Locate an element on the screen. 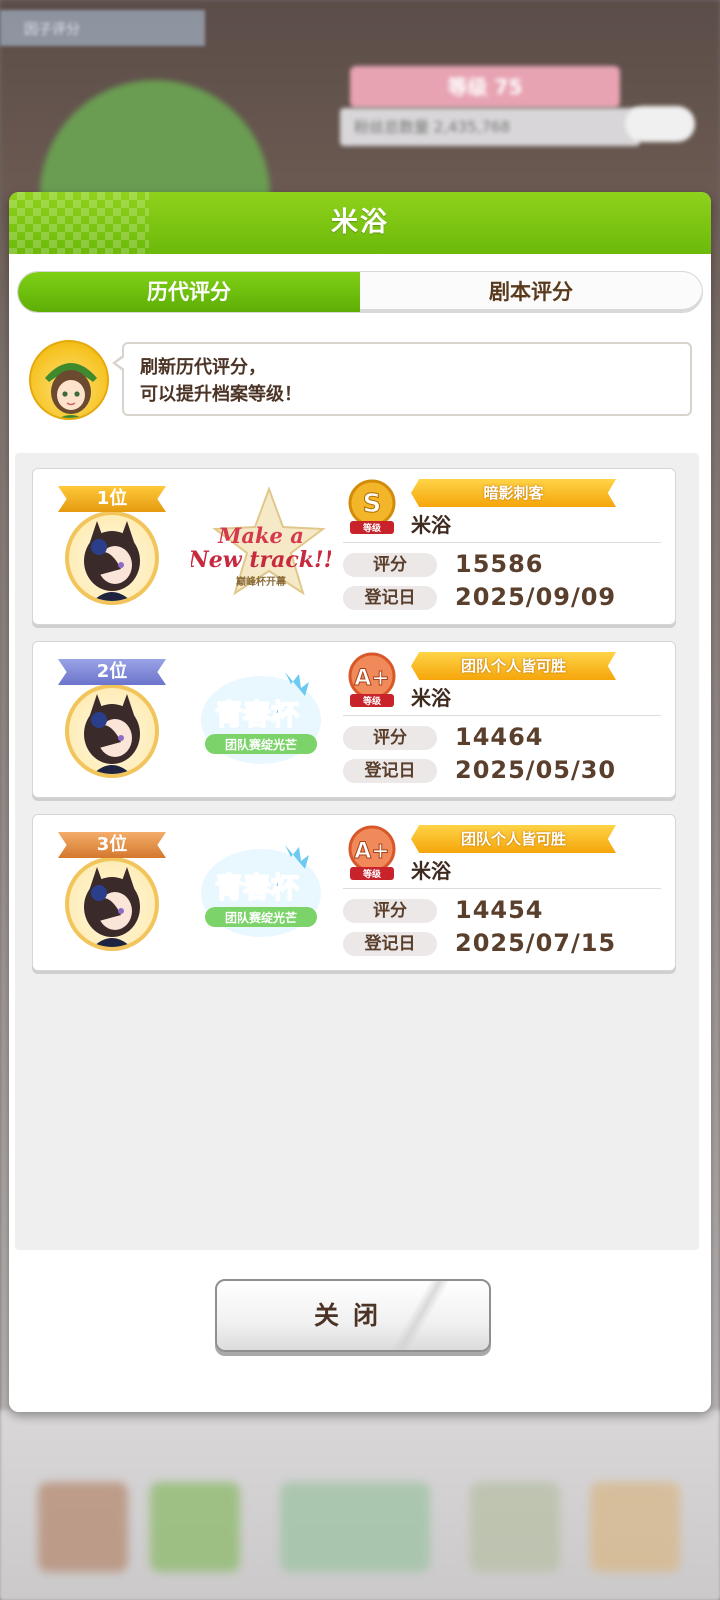 The width and height of the screenshot is (720, 1600). rank-ribbon: 2位 is located at coordinates (112, 672).